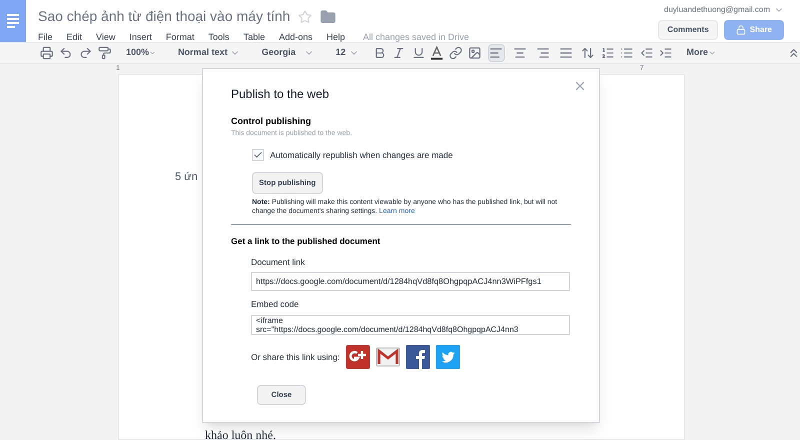  Describe the element at coordinates (388, 357) in the screenshot. I see `mail-icon` at that location.